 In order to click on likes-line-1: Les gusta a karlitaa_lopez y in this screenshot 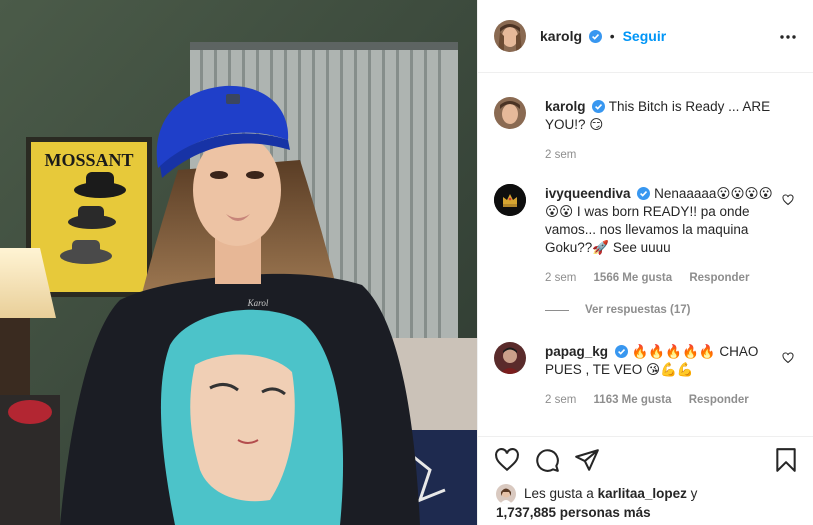, I will do `click(610, 494)`.